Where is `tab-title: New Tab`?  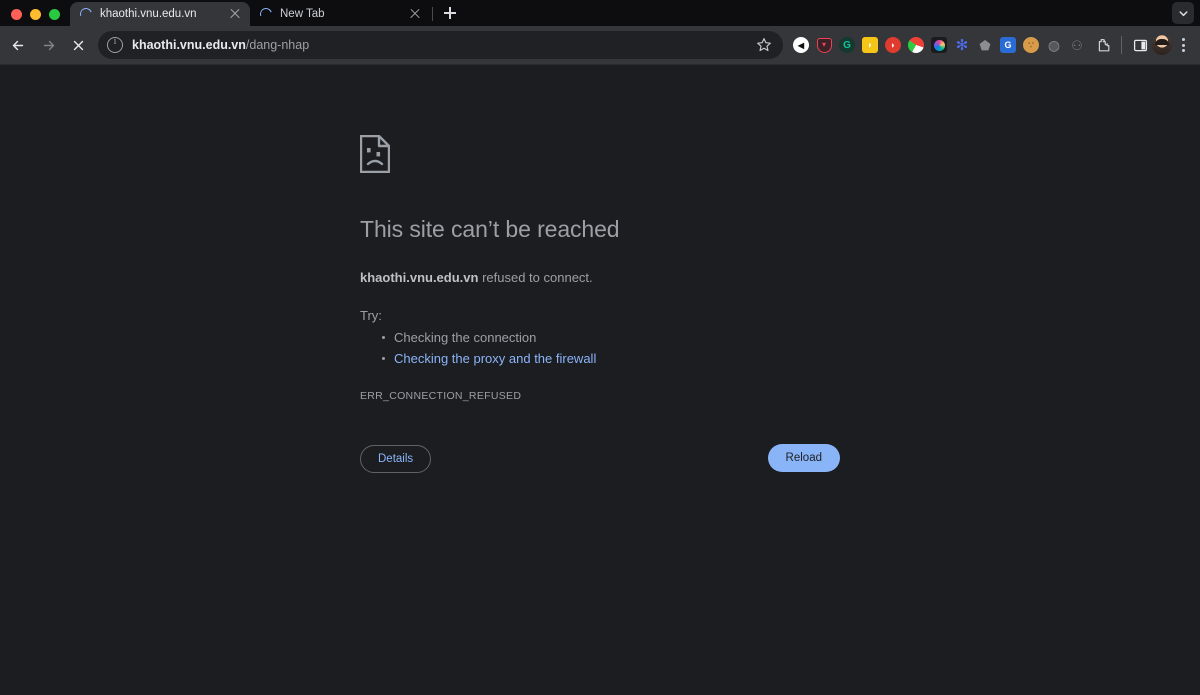 tab-title: New Tab is located at coordinates (302, 14).